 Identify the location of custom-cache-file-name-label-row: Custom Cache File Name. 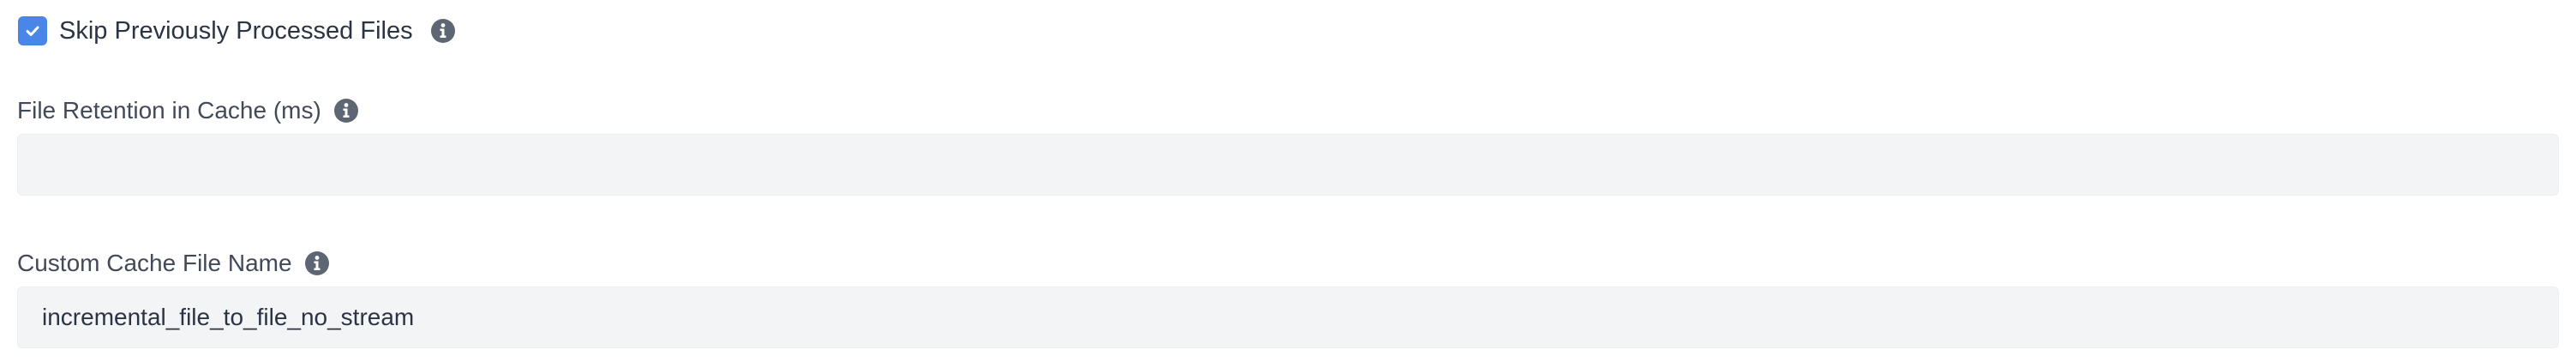
(173, 263).